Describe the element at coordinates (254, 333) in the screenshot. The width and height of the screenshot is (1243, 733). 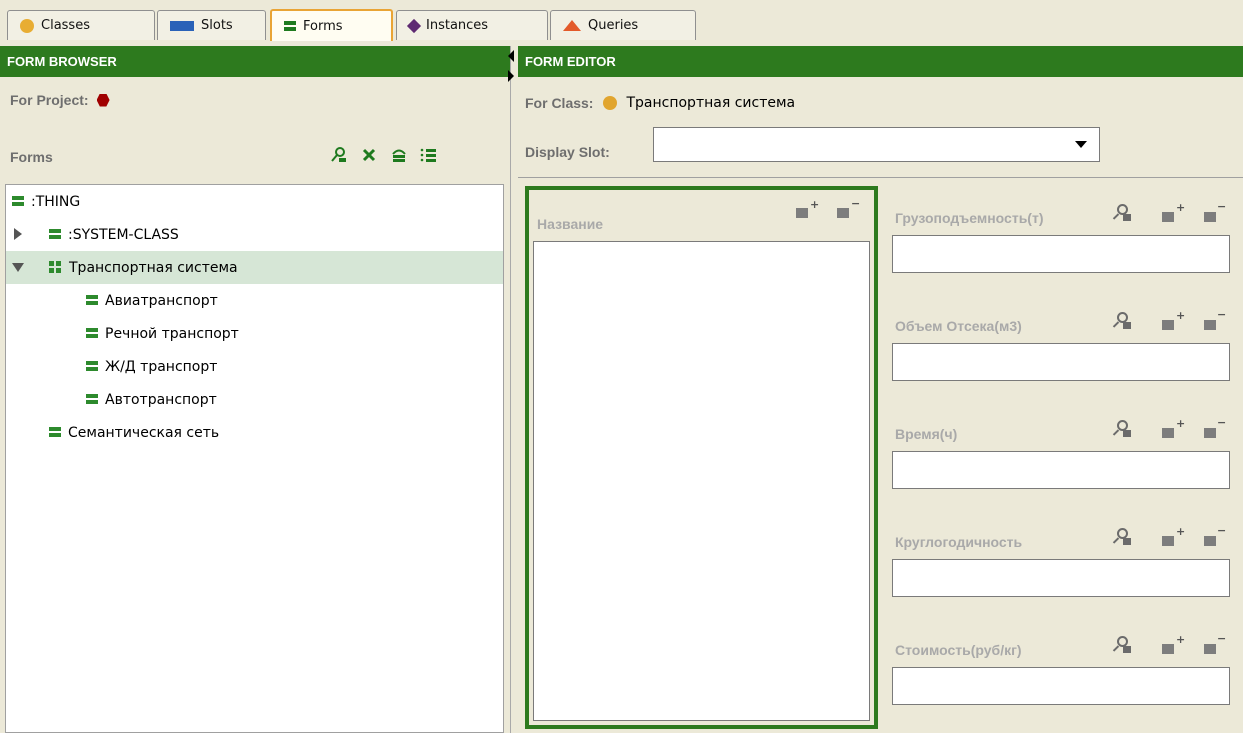
I see `tree-item-river: Речной транспорт` at that location.